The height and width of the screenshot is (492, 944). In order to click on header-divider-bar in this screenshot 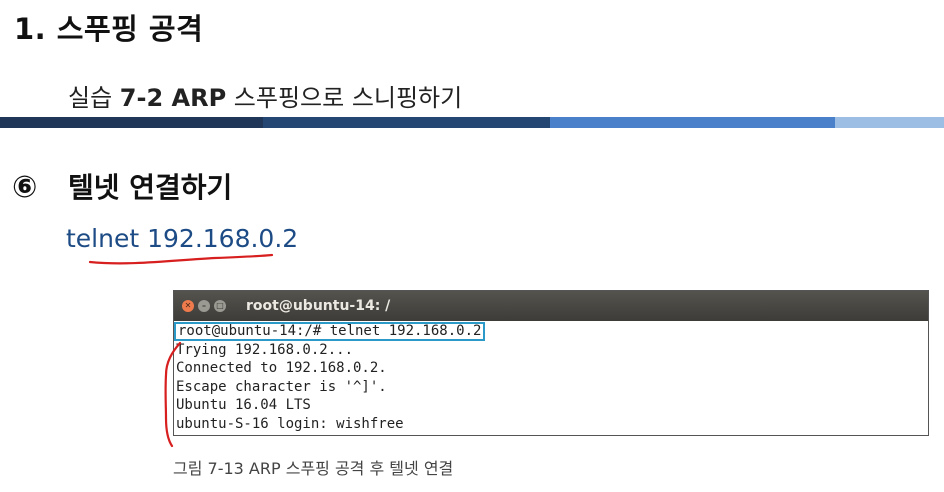, I will do `click(472, 122)`.